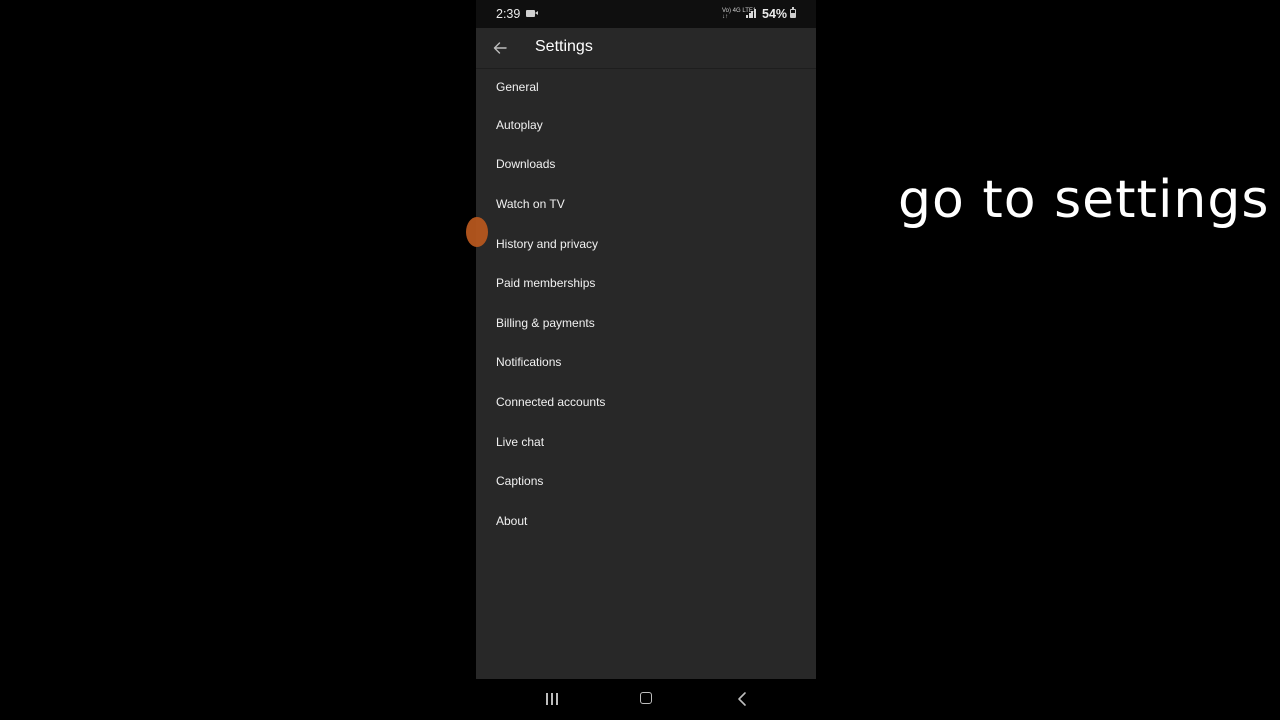  Describe the element at coordinates (508, 14) in the screenshot. I see `status-time: 2:39` at that location.